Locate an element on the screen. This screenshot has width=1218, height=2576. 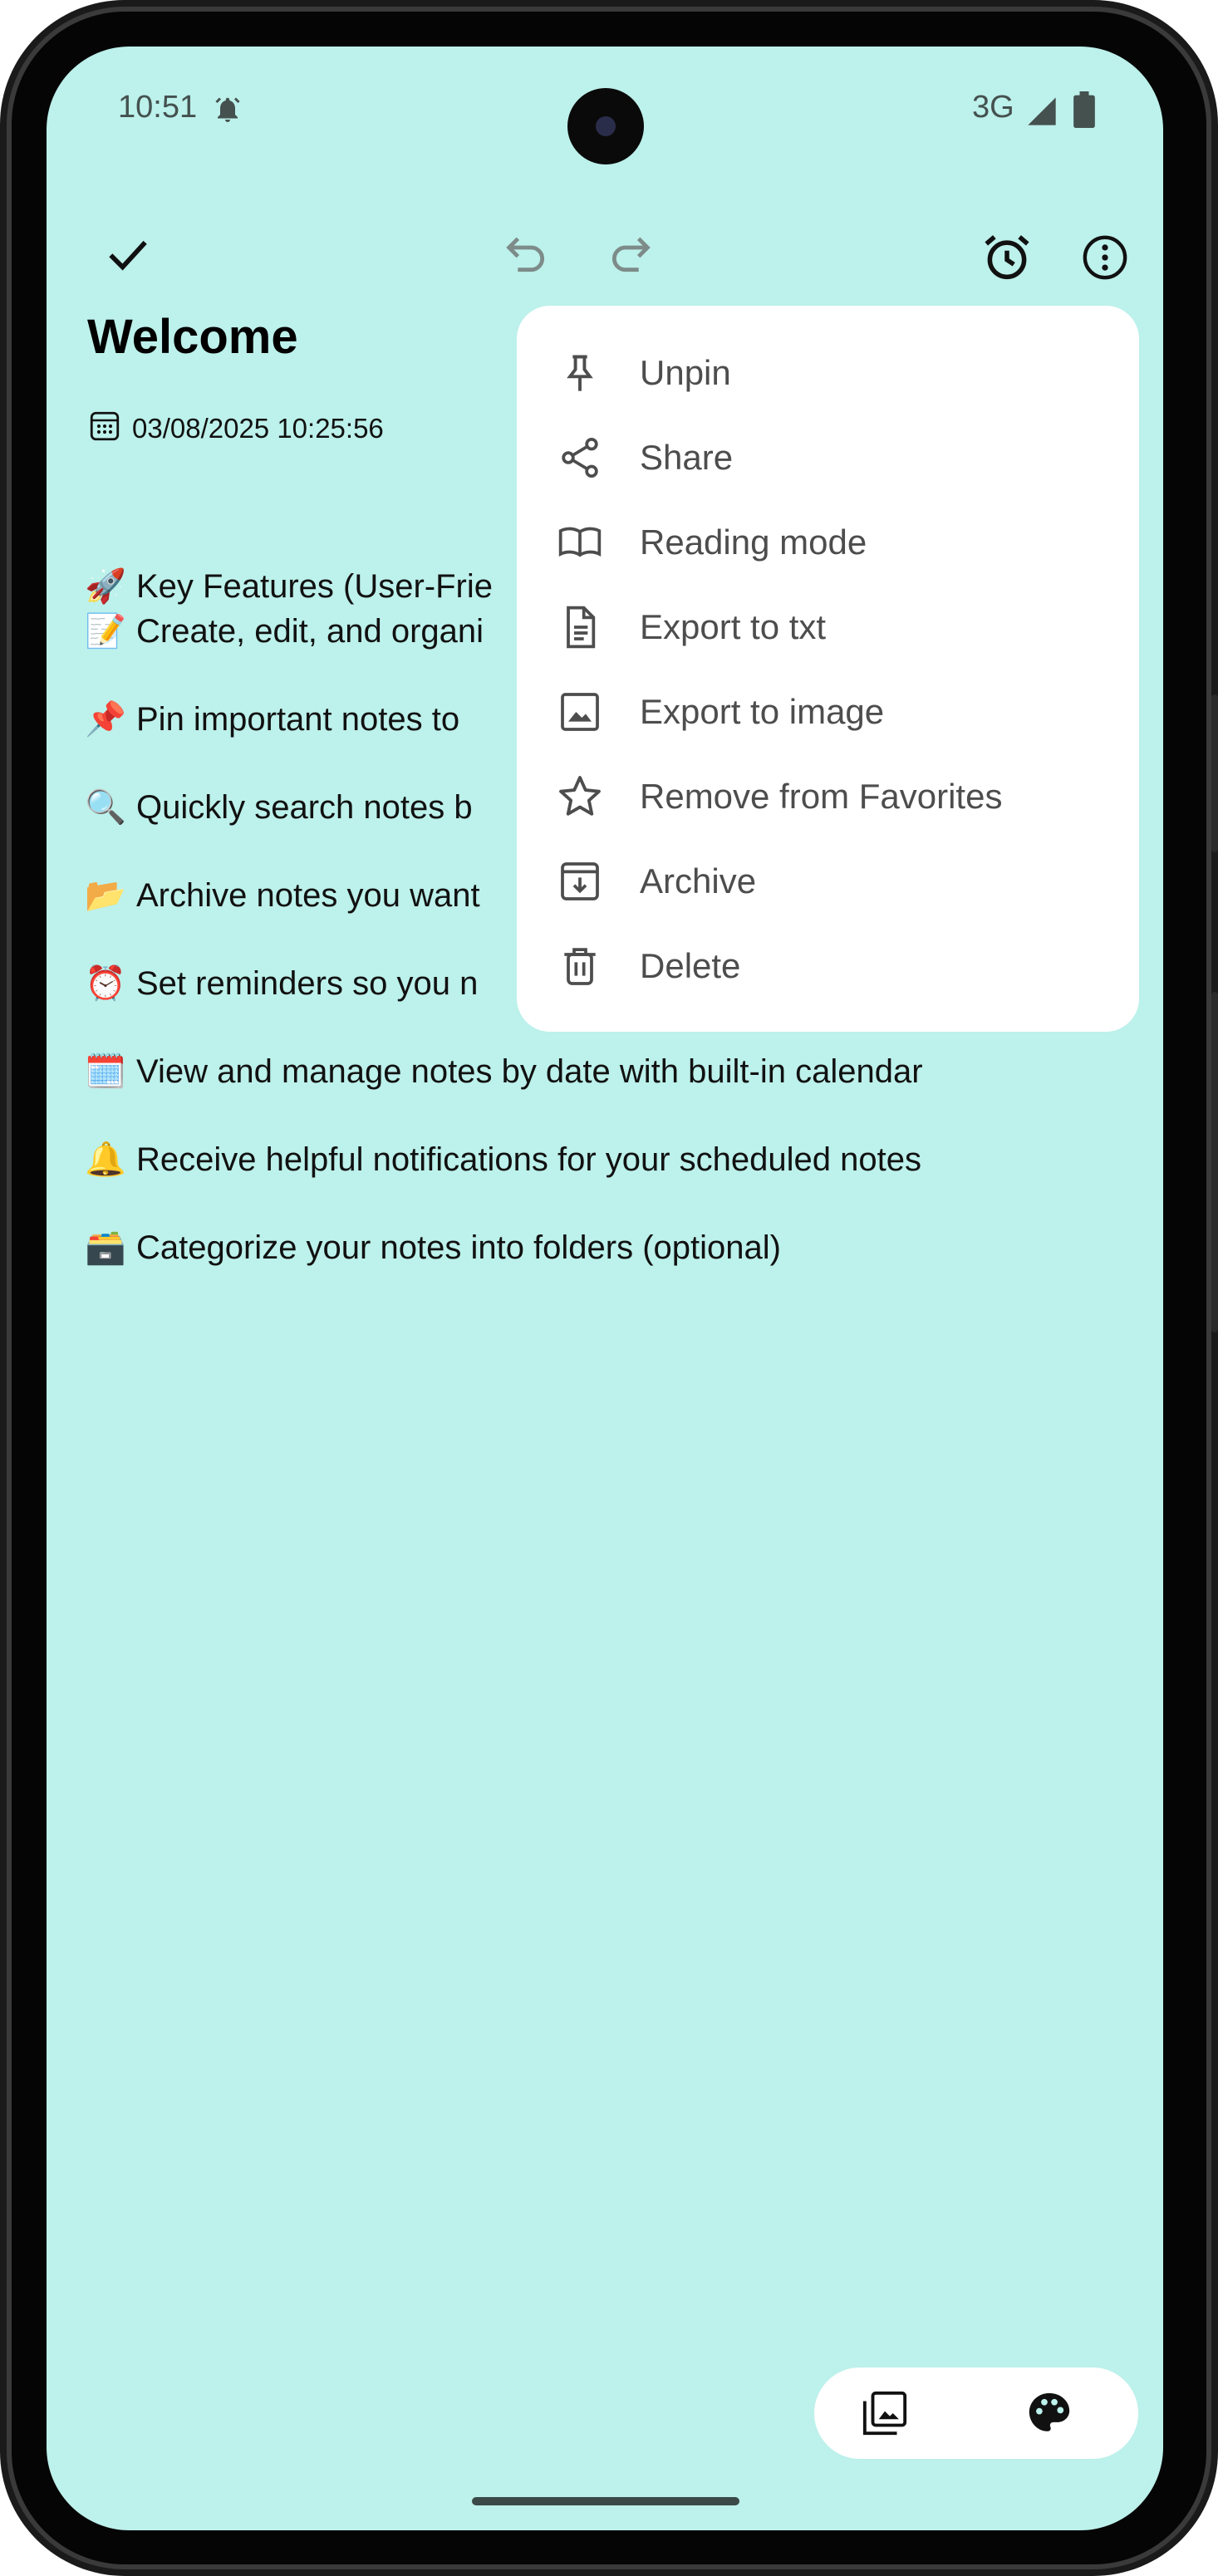
status-time: 10:51 is located at coordinates (158, 107).